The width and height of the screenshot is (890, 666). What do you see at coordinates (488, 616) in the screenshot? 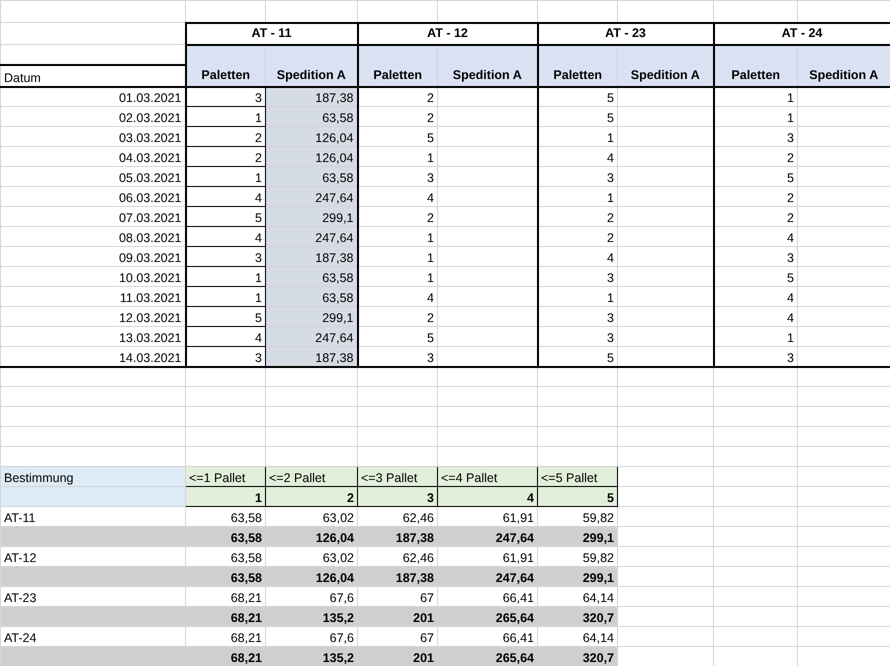
I see `table-cell: 265,64` at bounding box center [488, 616].